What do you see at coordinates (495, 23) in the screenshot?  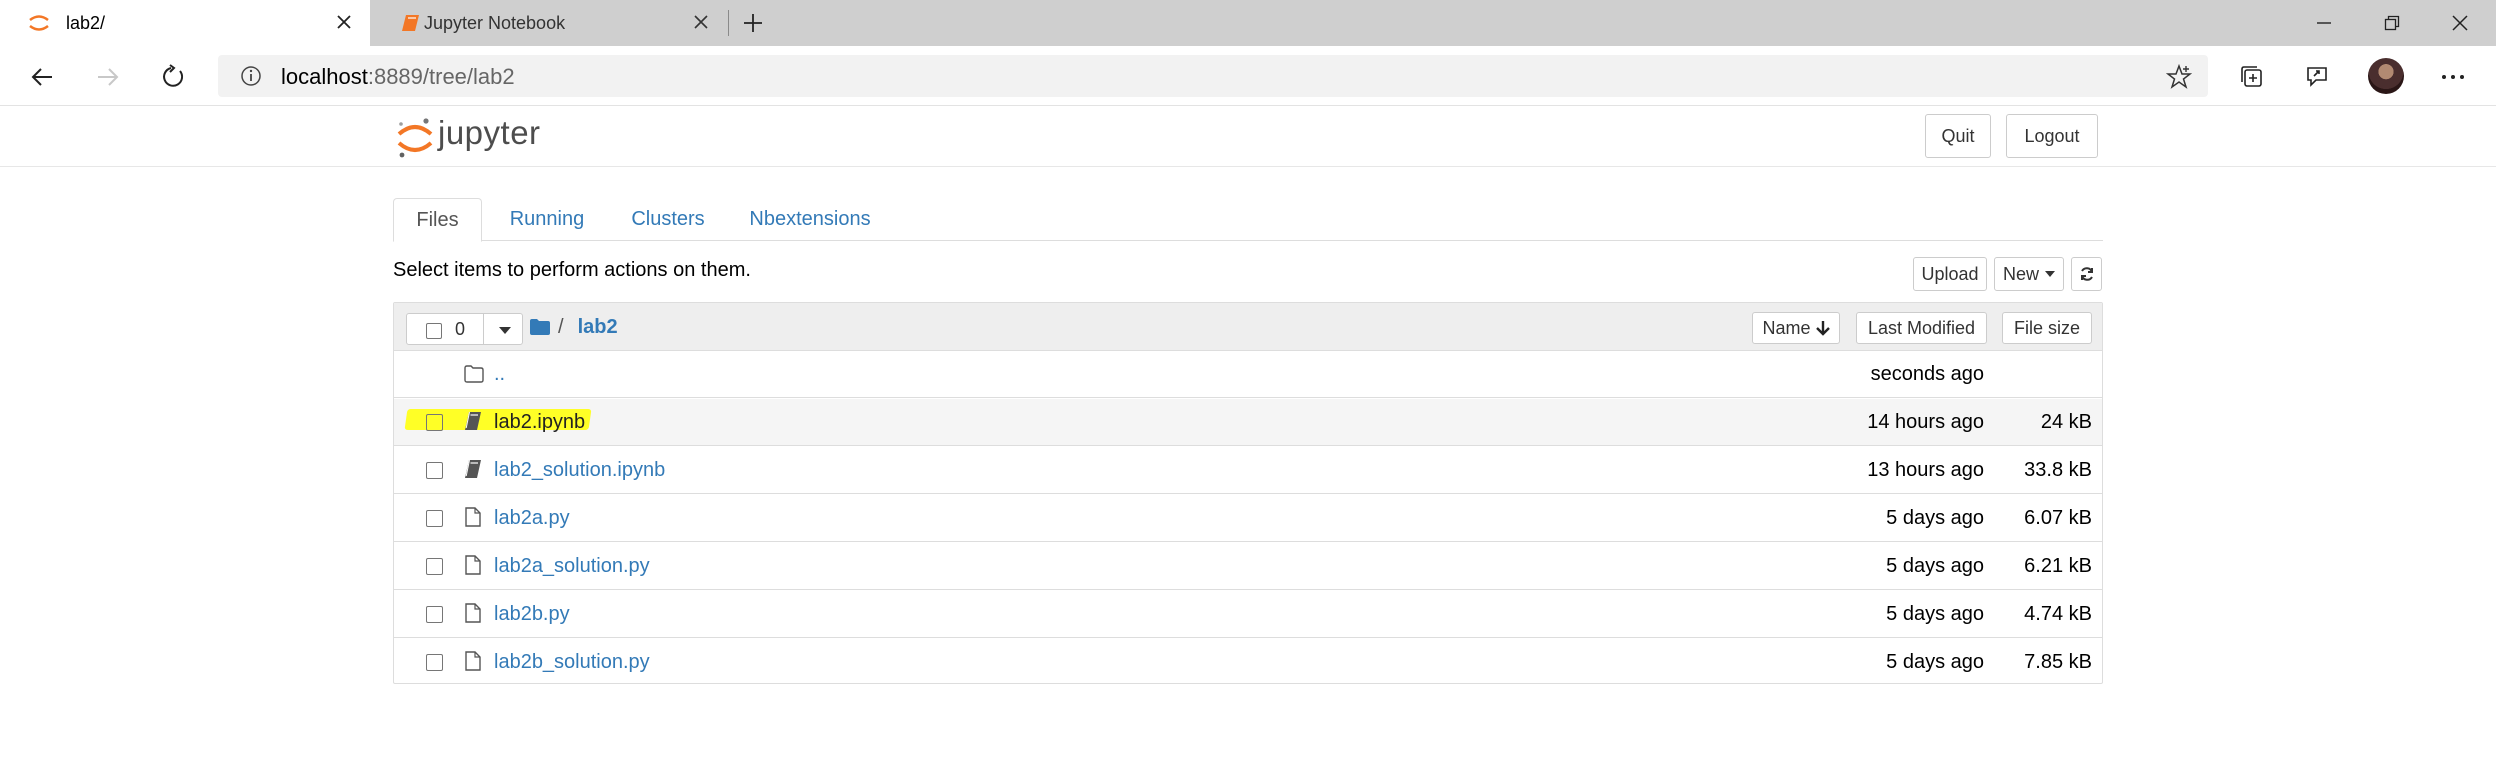 I see `browser-tab-title: Jupyter Notebook` at bounding box center [495, 23].